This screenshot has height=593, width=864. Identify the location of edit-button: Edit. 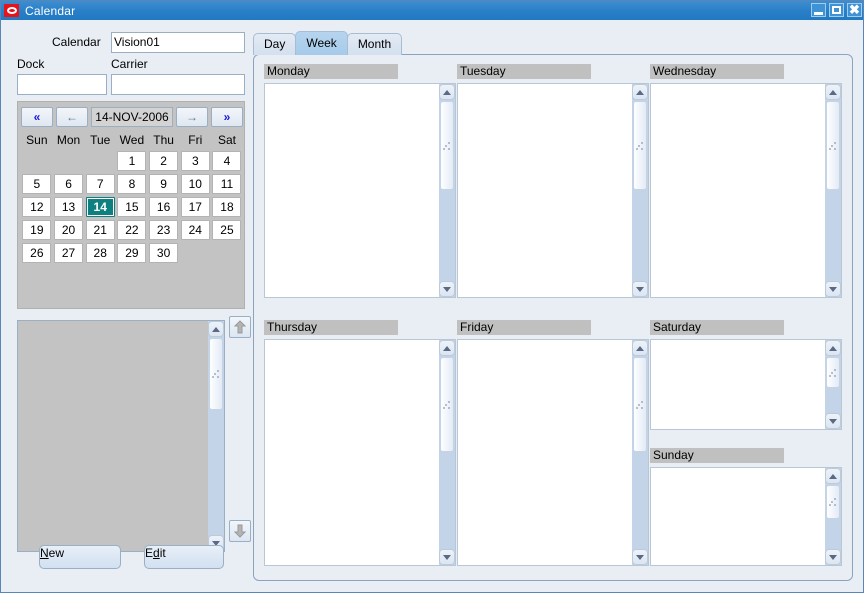
(184, 557).